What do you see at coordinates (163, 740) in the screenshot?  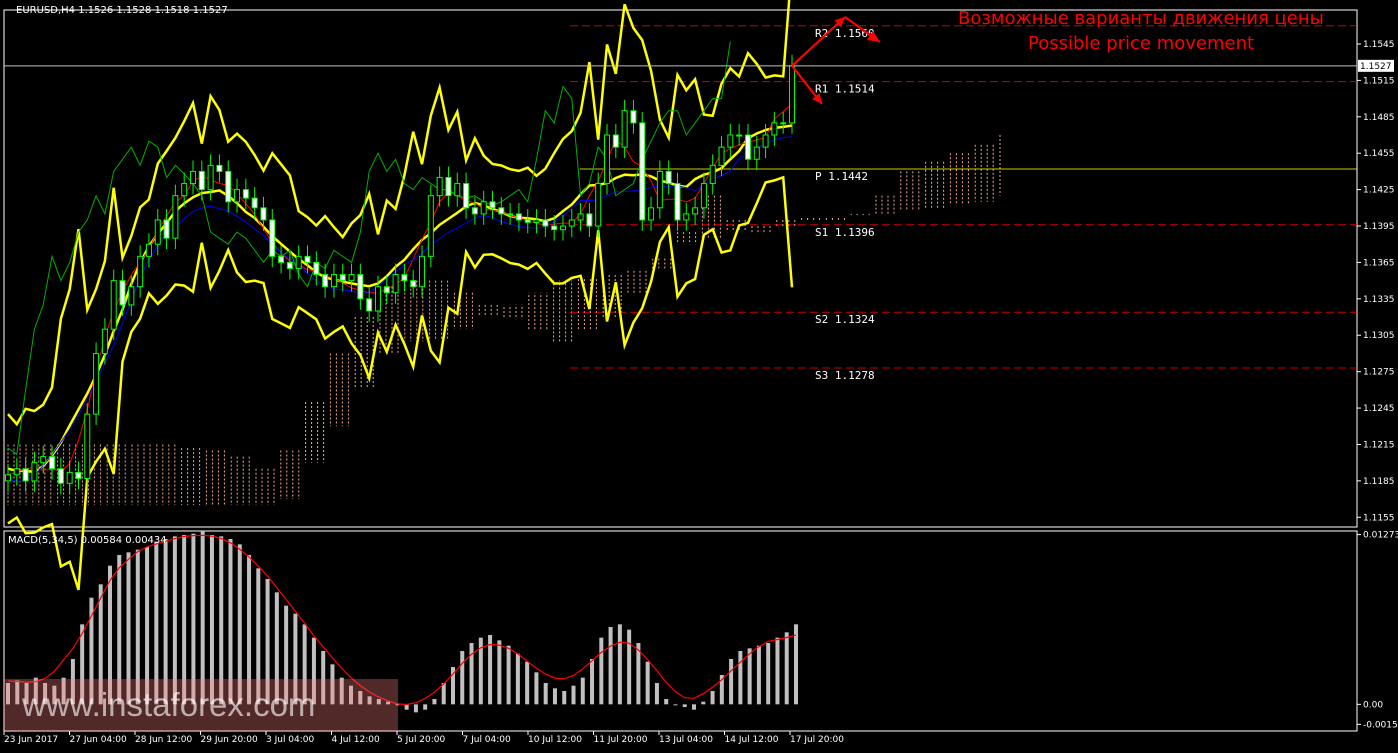 I see `x-tick-label: 28 Jun 12:00` at bounding box center [163, 740].